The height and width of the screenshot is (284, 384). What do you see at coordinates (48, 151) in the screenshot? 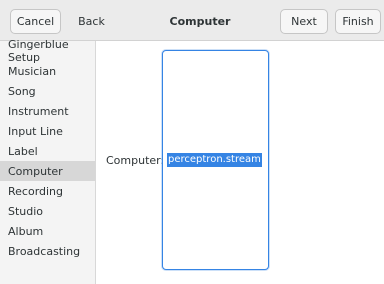
I see `sidebar-item-label: Label` at bounding box center [48, 151].